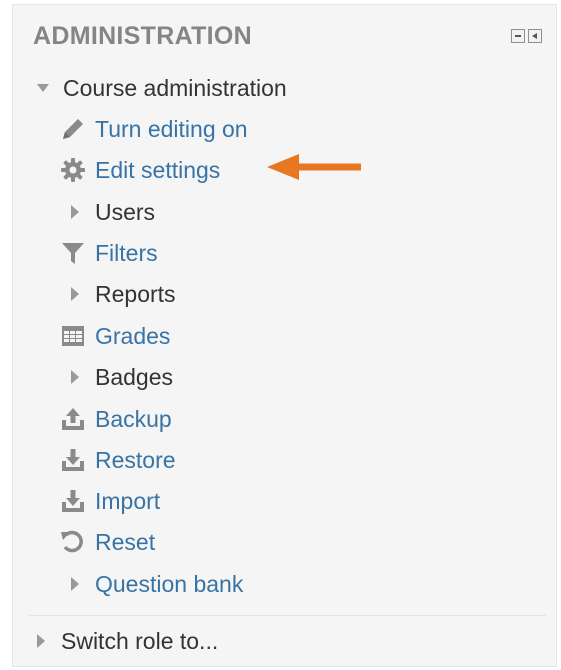 Image resolution: width=561 pixels, height=670 pixels. What do you see at coordinates (526, 36) in the screenshot?
I see `header-controls` at bounding box center [526, 36].